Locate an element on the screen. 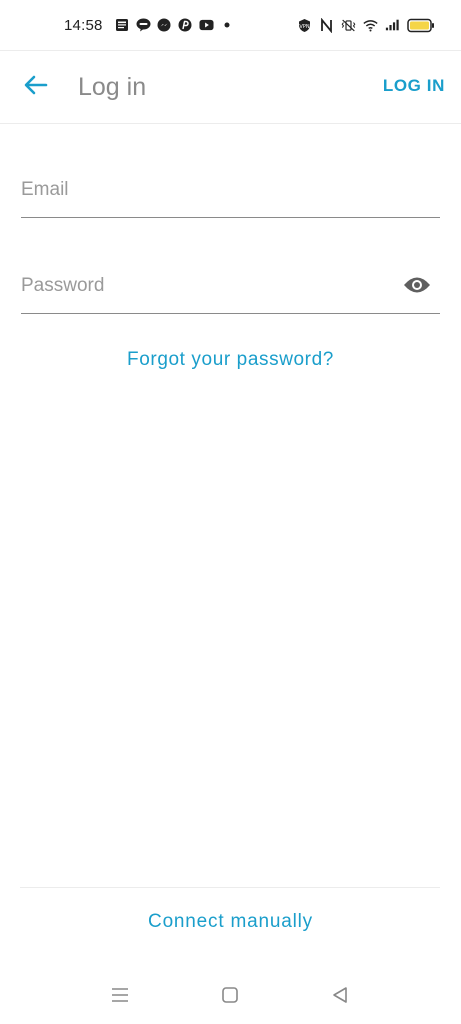 The image size is (461, 1024). home-icon is located at coordinates (230, 997).